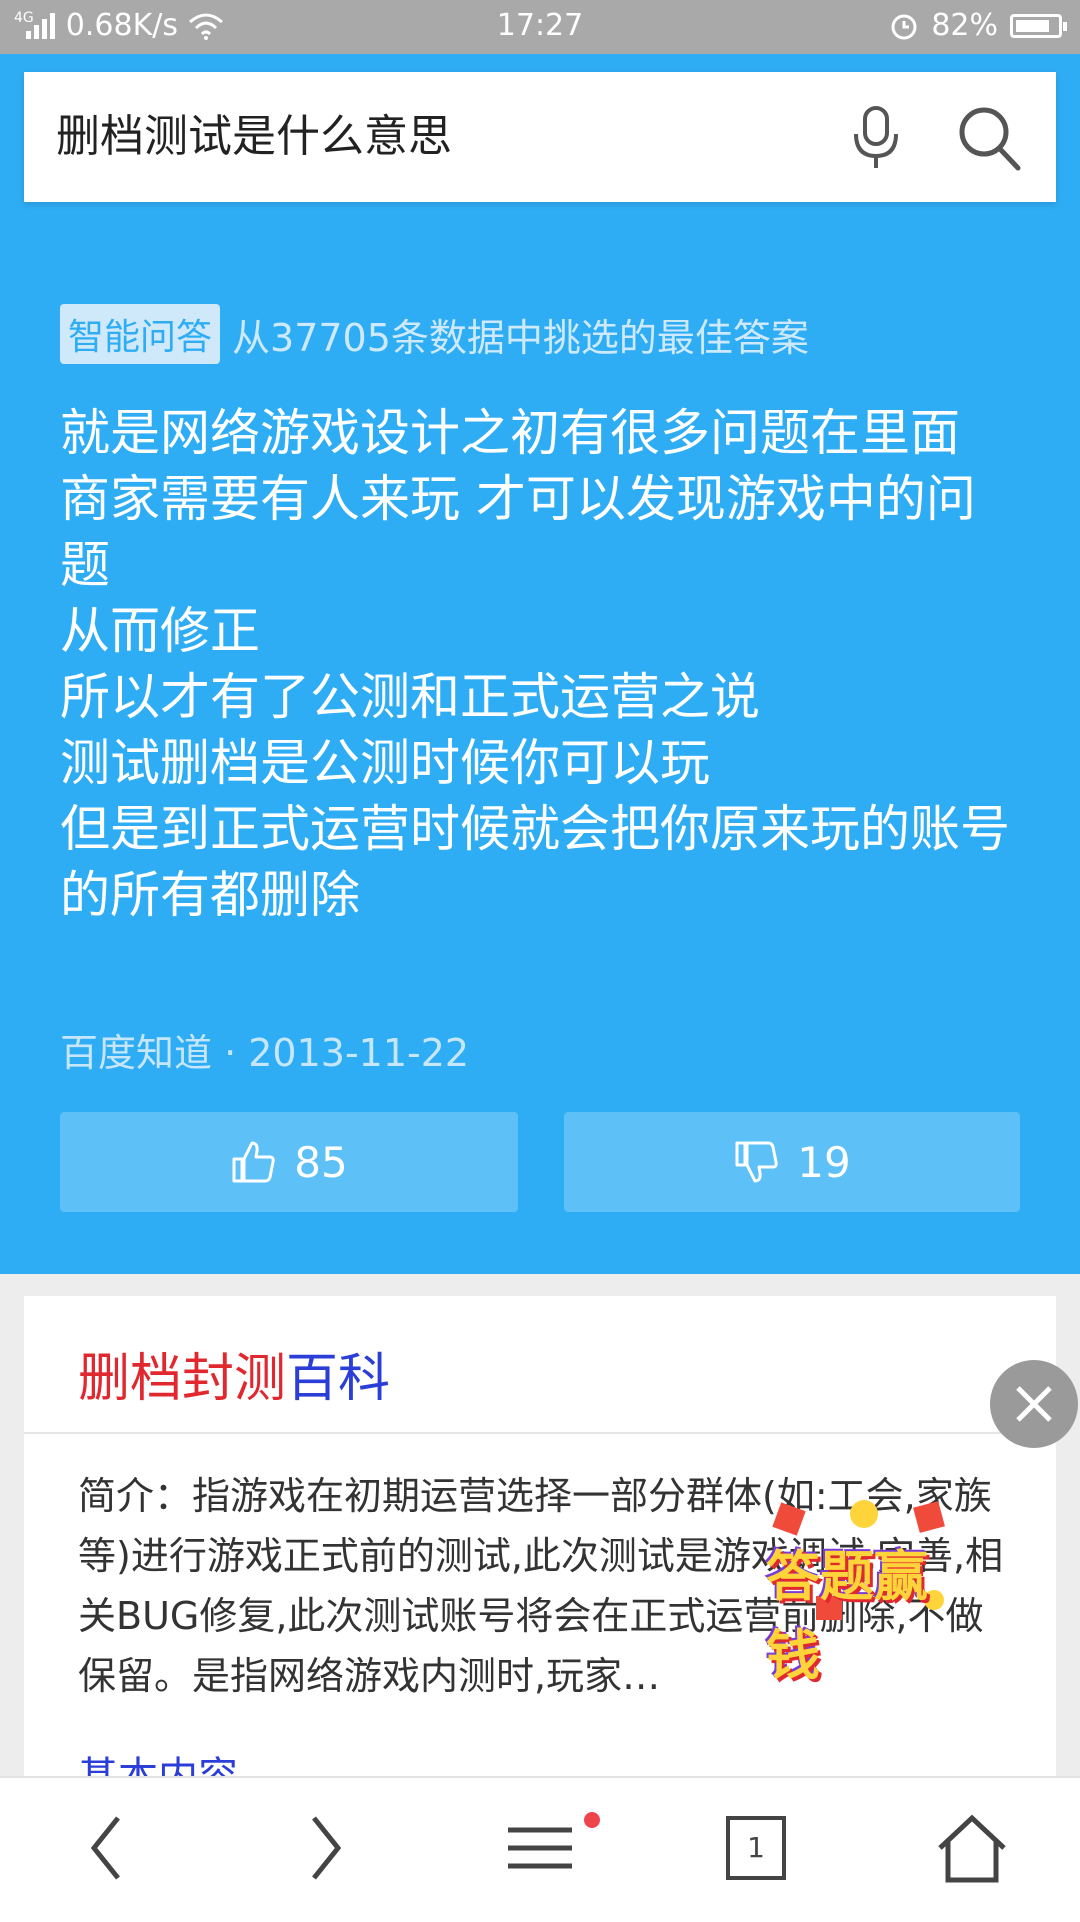 The width and height of the screenshot is (1080, 1922). I want to click on answer-line: 就是网络游戏设计之初有很多问题在里面, so click(510, 433).